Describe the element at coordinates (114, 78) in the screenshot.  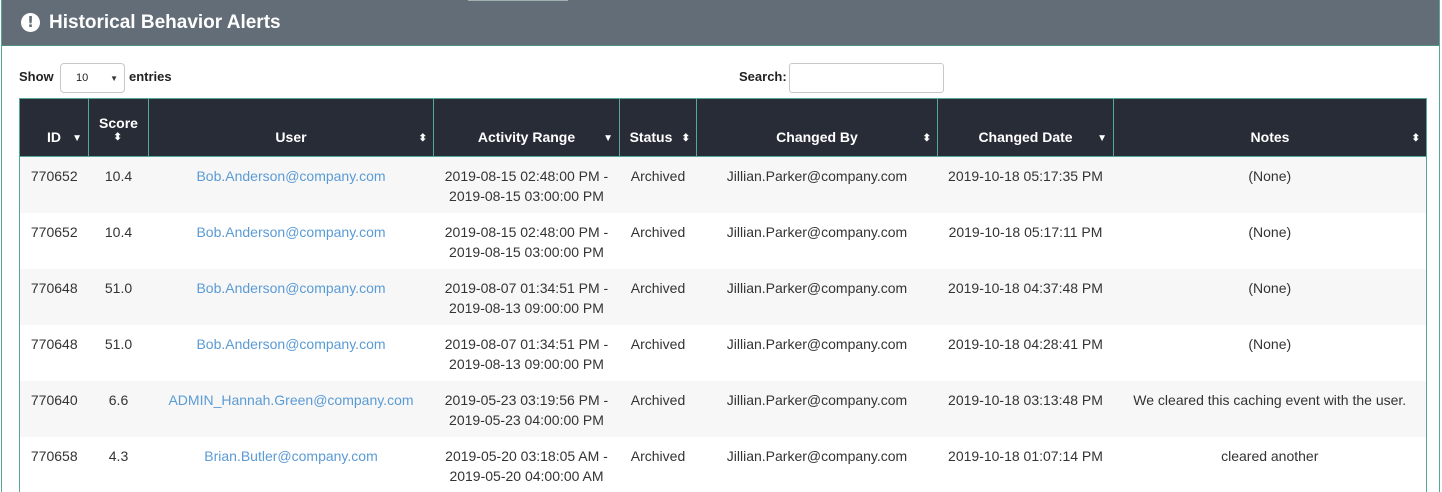
I see `chevron-down-icon: ▼` at that location.